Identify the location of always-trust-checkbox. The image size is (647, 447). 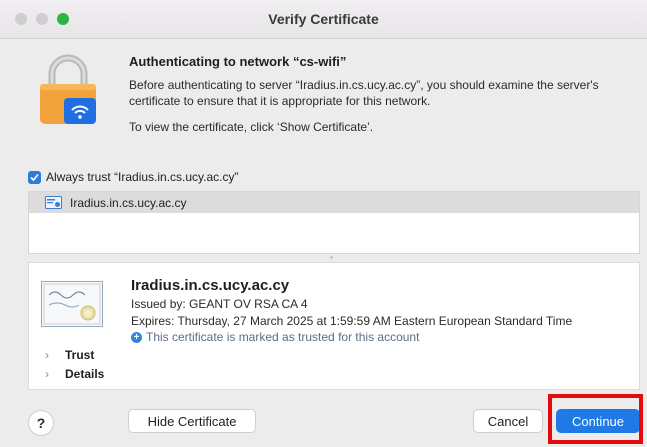
(34, 177).